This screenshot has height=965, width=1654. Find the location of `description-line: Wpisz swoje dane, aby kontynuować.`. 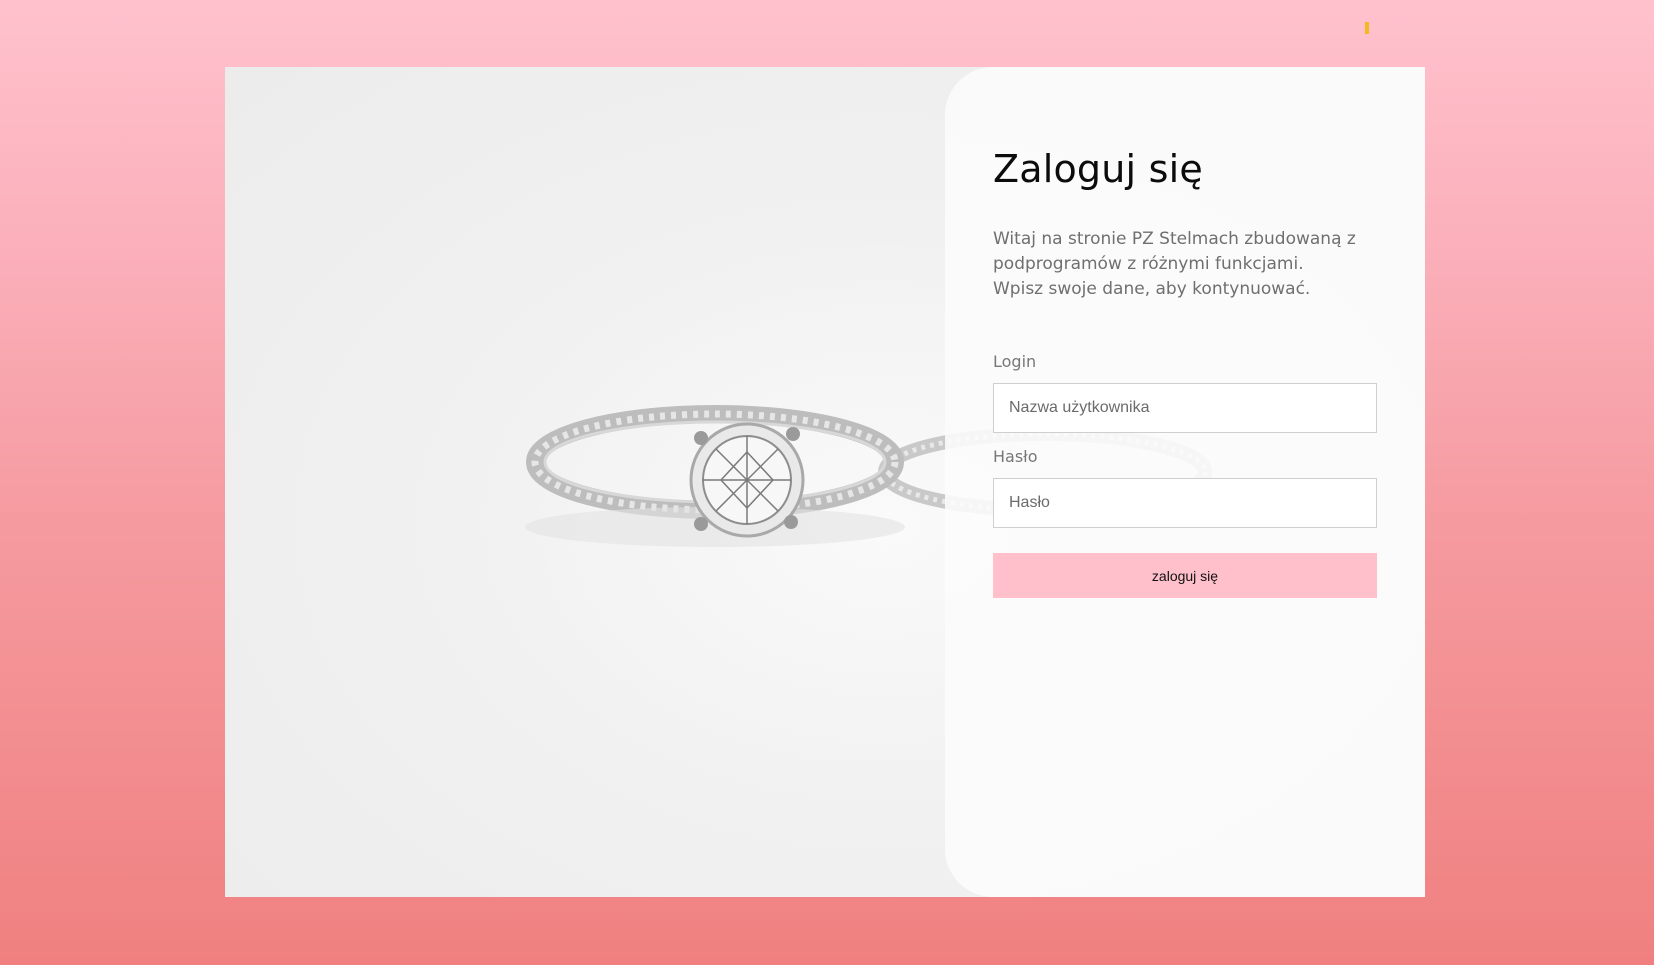

description-line: Wpisz swoje dane, aby kontynuować. is located at coordinates (1152, 289).